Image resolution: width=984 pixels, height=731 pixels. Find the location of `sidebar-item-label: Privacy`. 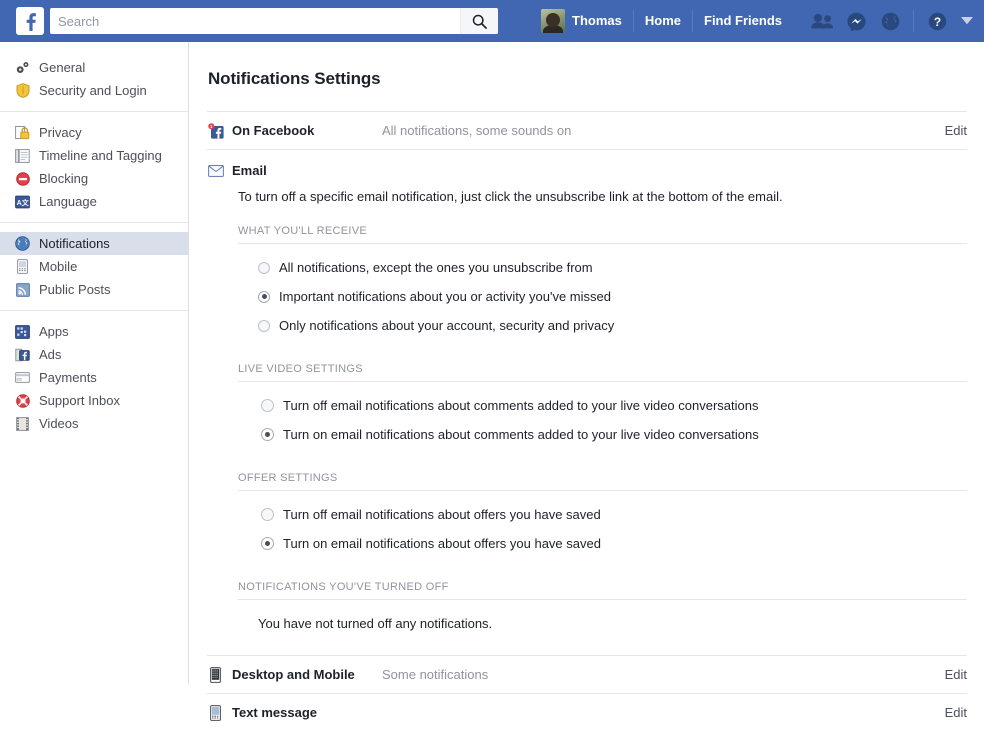

sidebar-item-label: Privacy is located at coordinates (60, 132).